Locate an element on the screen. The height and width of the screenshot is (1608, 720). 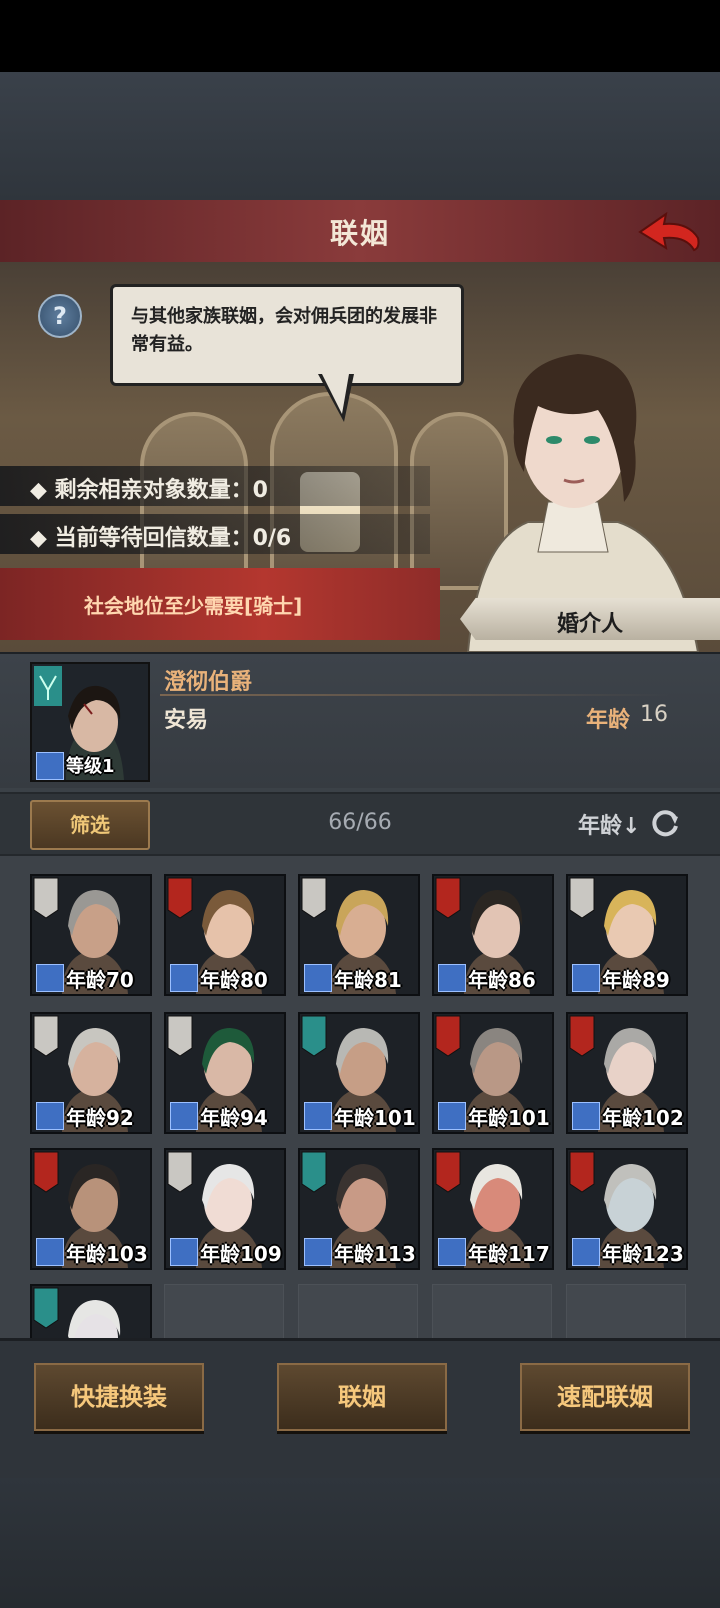
action-bar: 快捷换装 联姻 速配联姻 is located at coordinates (360, 1409).